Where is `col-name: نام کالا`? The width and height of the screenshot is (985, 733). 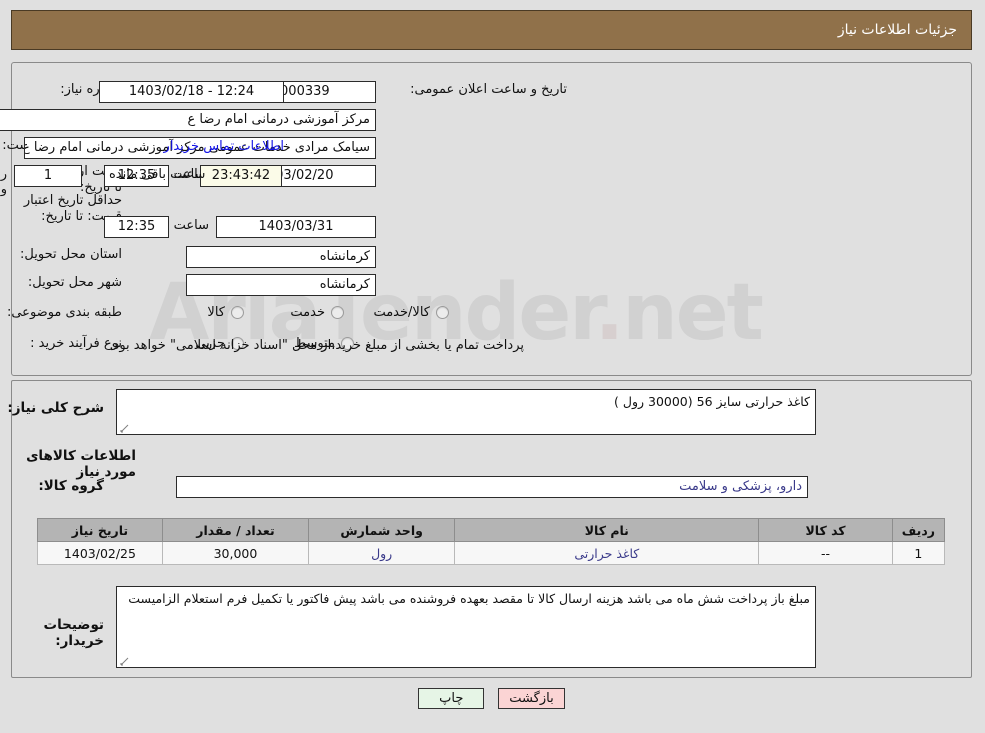 col-name: نام کالا is located at coordinates (608, 530).